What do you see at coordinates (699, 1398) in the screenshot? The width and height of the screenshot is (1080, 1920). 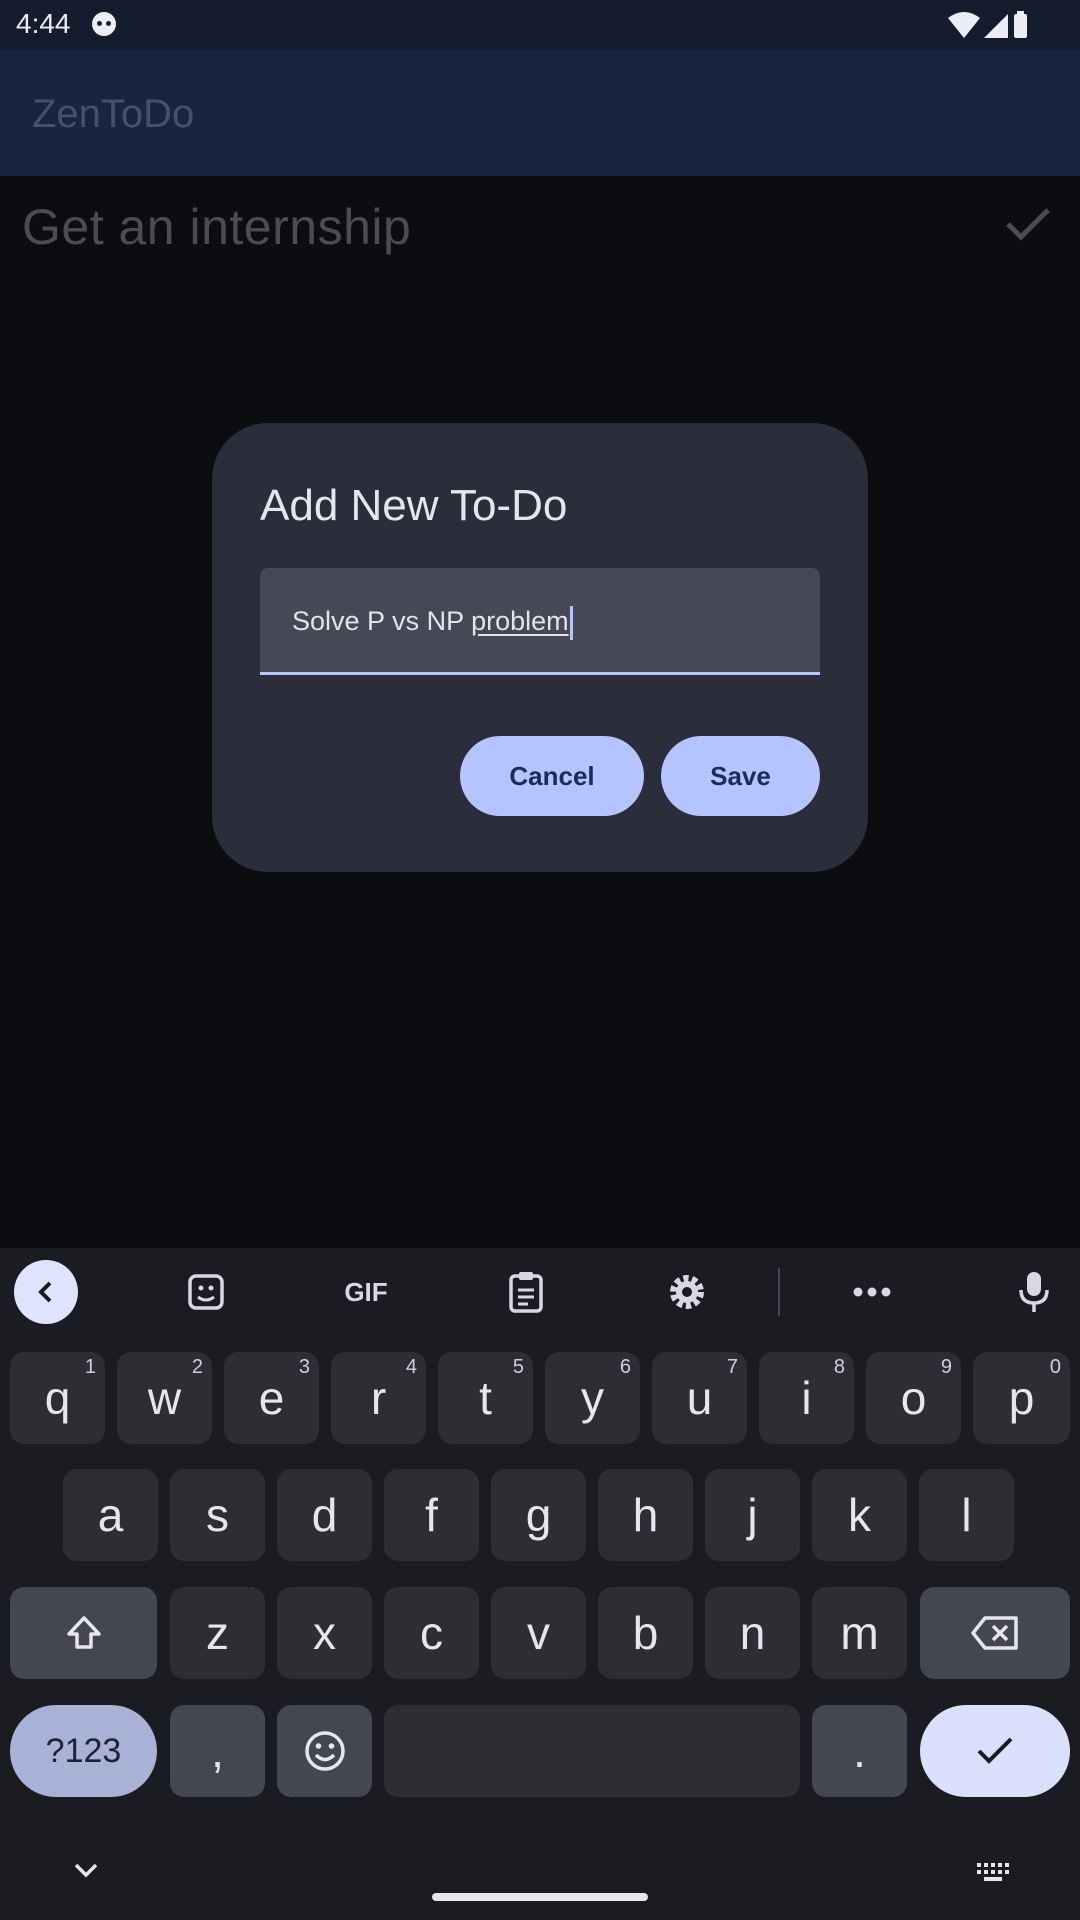 I see `key-u: u7` at bounding box center [699, 1398].